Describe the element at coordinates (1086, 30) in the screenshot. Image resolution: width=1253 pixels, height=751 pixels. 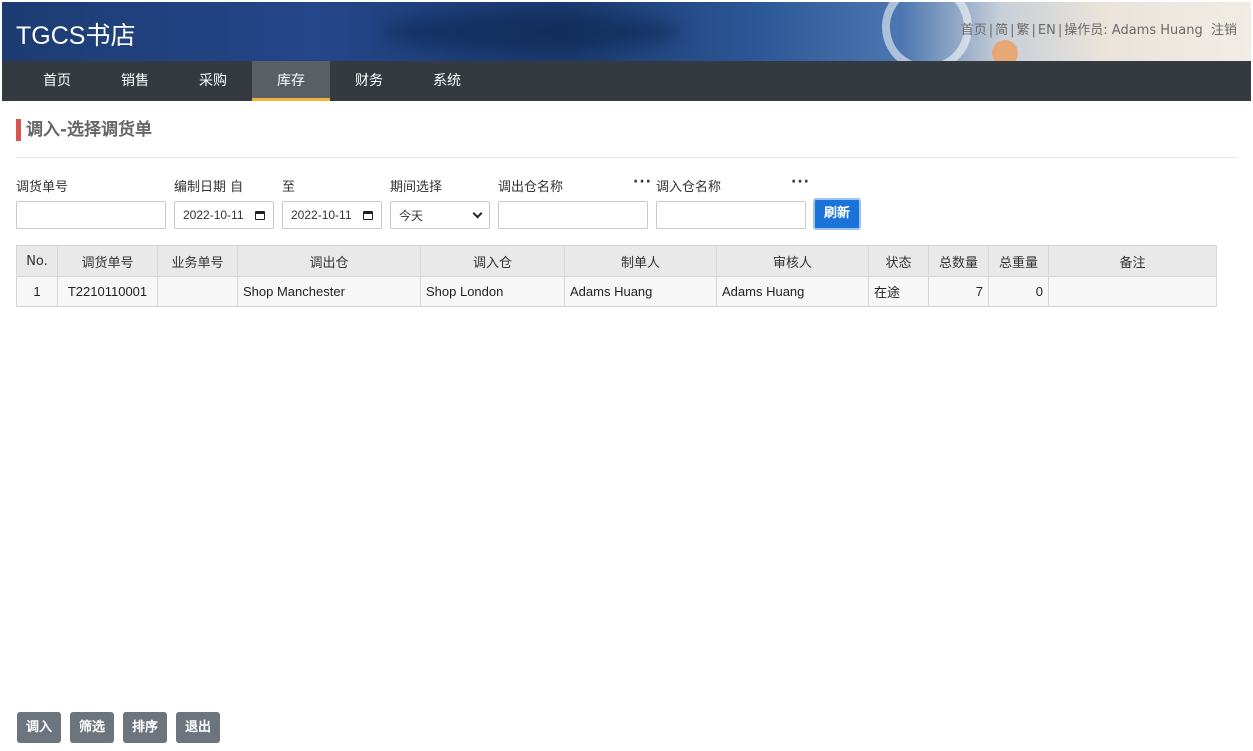
I see `operator-label: 操作员:` at that location.